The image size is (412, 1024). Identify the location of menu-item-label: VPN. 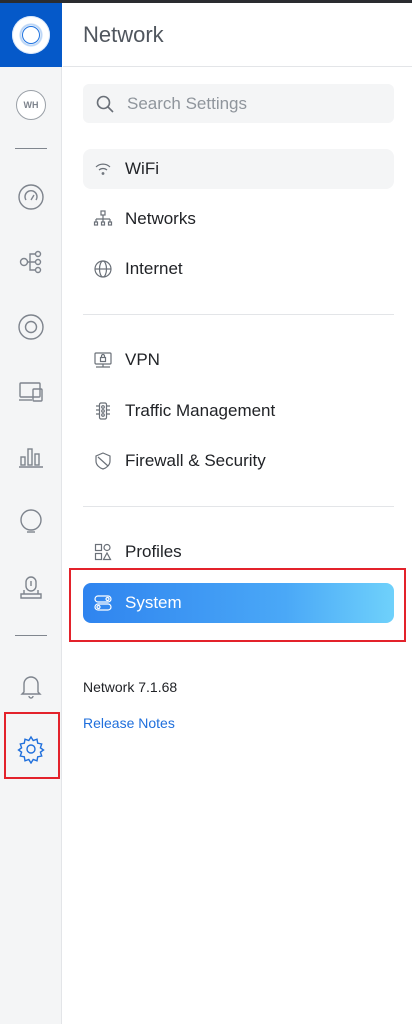
(142, 359).